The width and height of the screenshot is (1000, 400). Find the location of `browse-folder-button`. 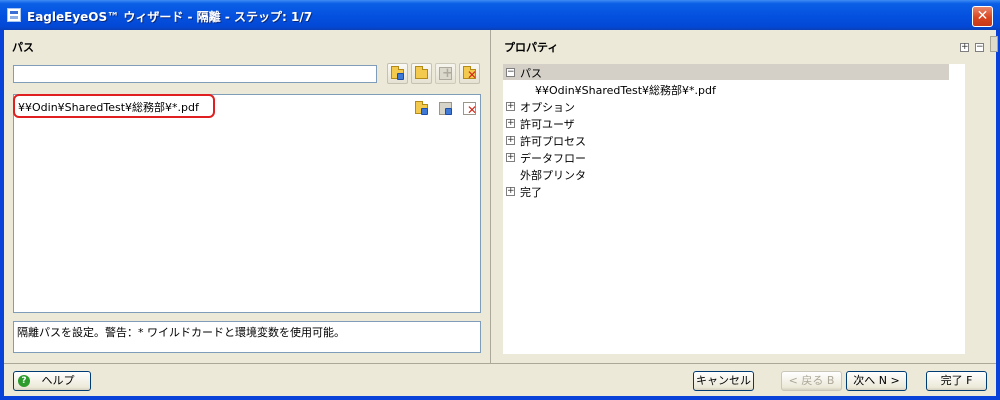

browse-folder-button is located at coordinates (421, 73).